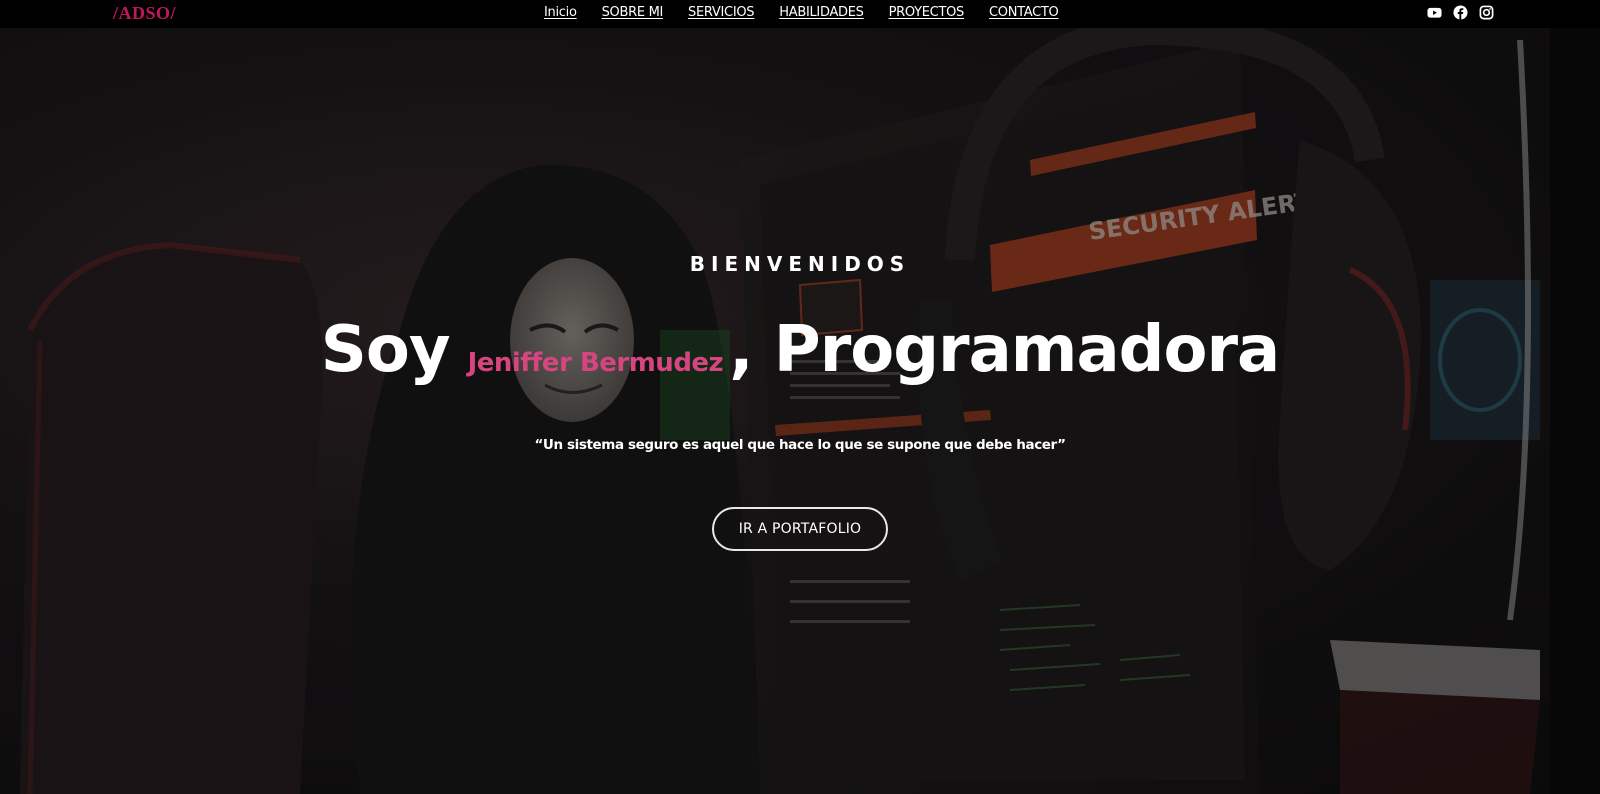 This screenshot has width=1600, height=794. Describe the element at coordinates (927, 12) in the screenshot. I see `nav-link-proyectos: PROYECTOS` at that location.